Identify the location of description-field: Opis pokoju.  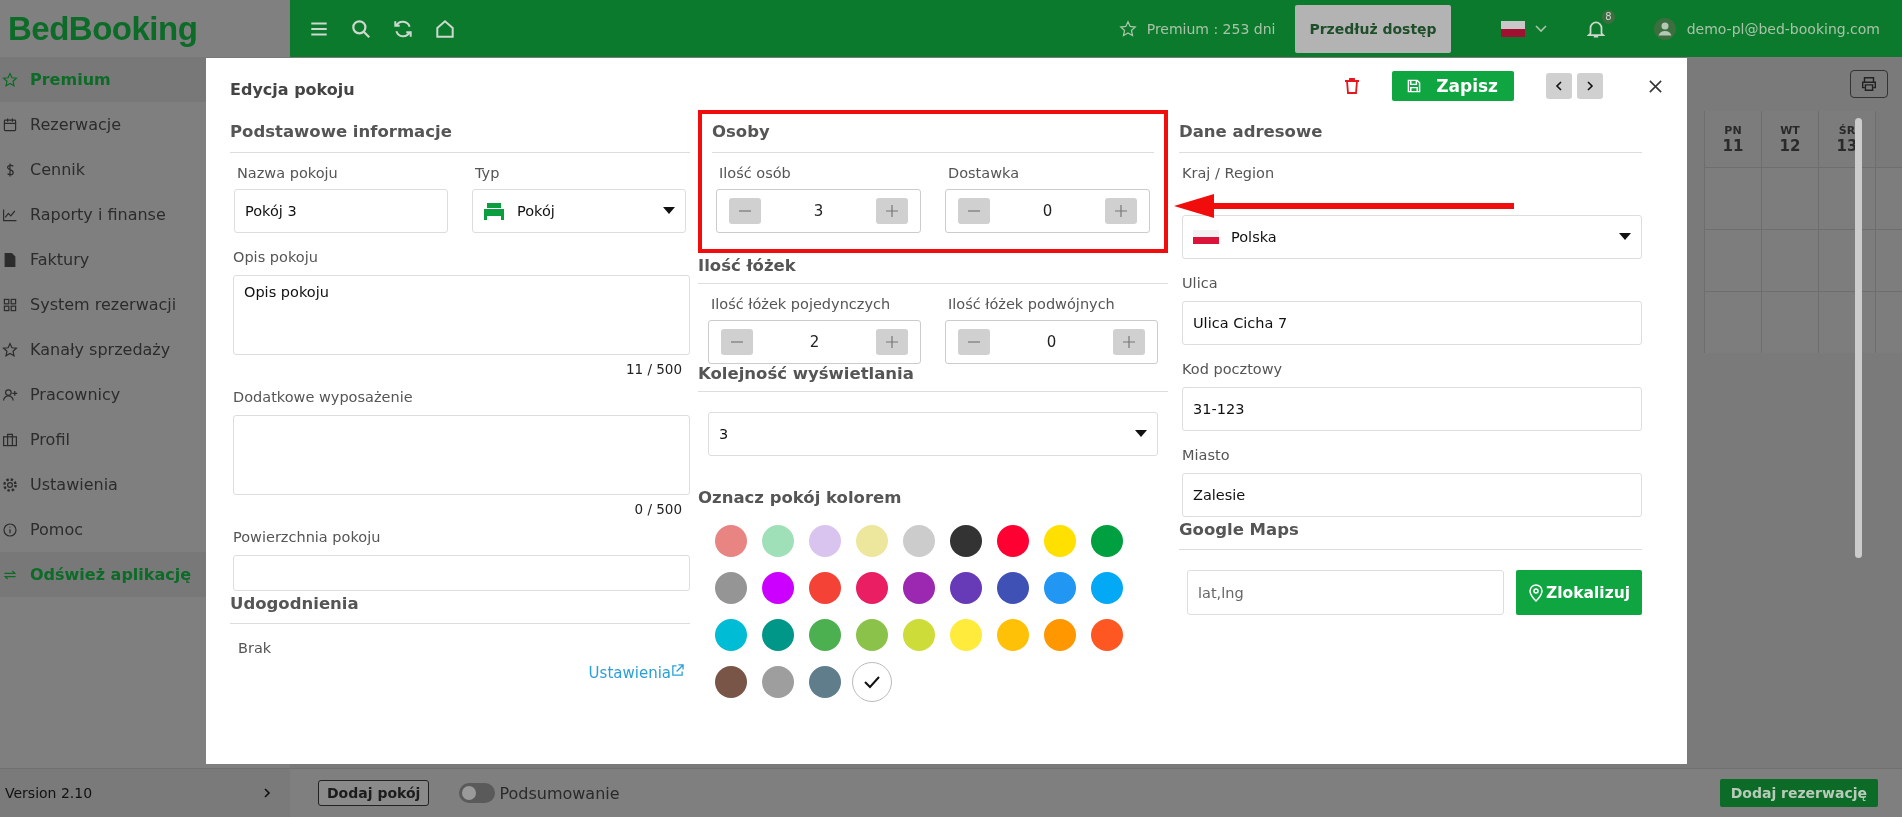
(461, 315).